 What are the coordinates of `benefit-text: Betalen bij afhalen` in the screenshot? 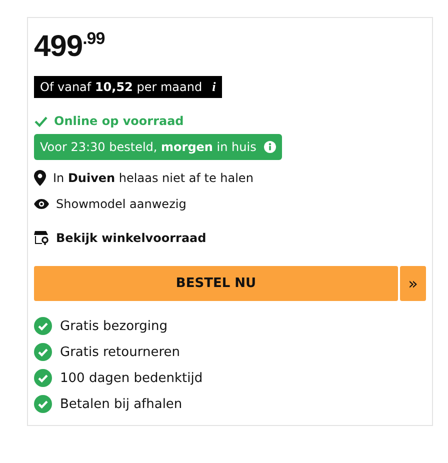 It's located at (121, 404).